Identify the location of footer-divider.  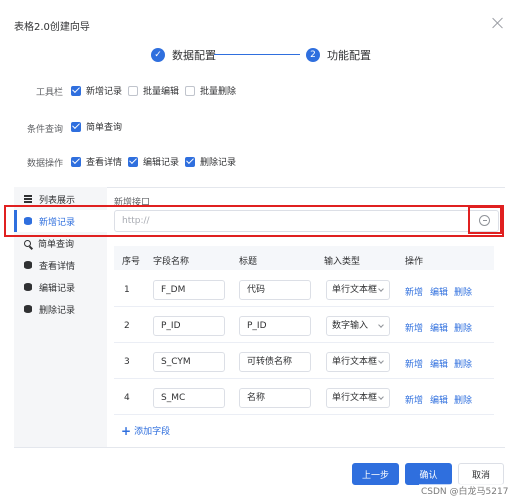
(259, 447).